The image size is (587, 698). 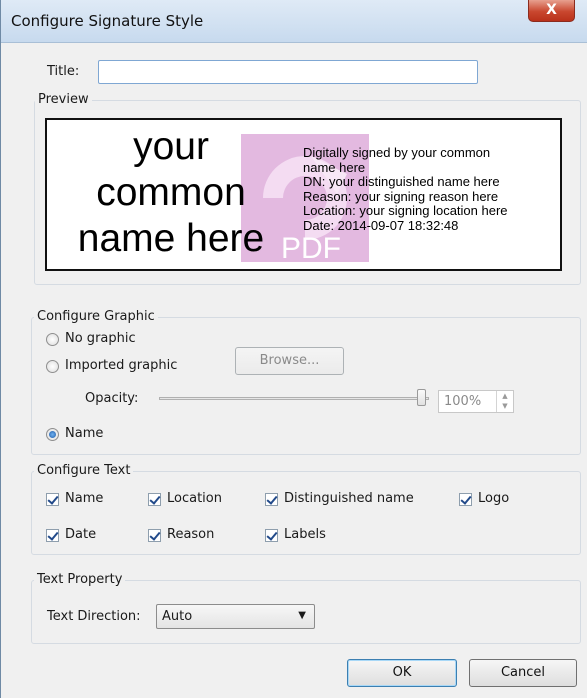 What do you see at coordinates (463, 401) in the screenshot?
I see `opacity-value: 100%` at bounding box center [463, 401].